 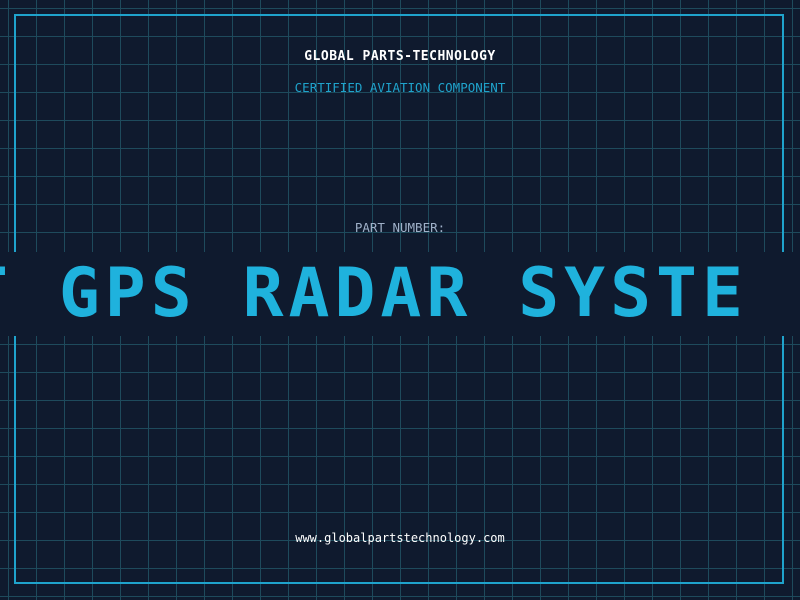 I want to click on part-number-value: AT GPS RADAR SYSTE, so click(x=374, y=293).